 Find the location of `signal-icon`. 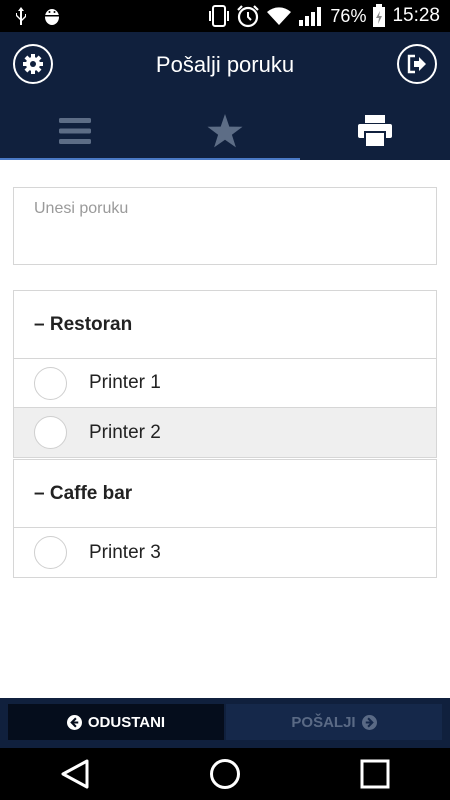

signal-icon is located at coordinates (310, 16).